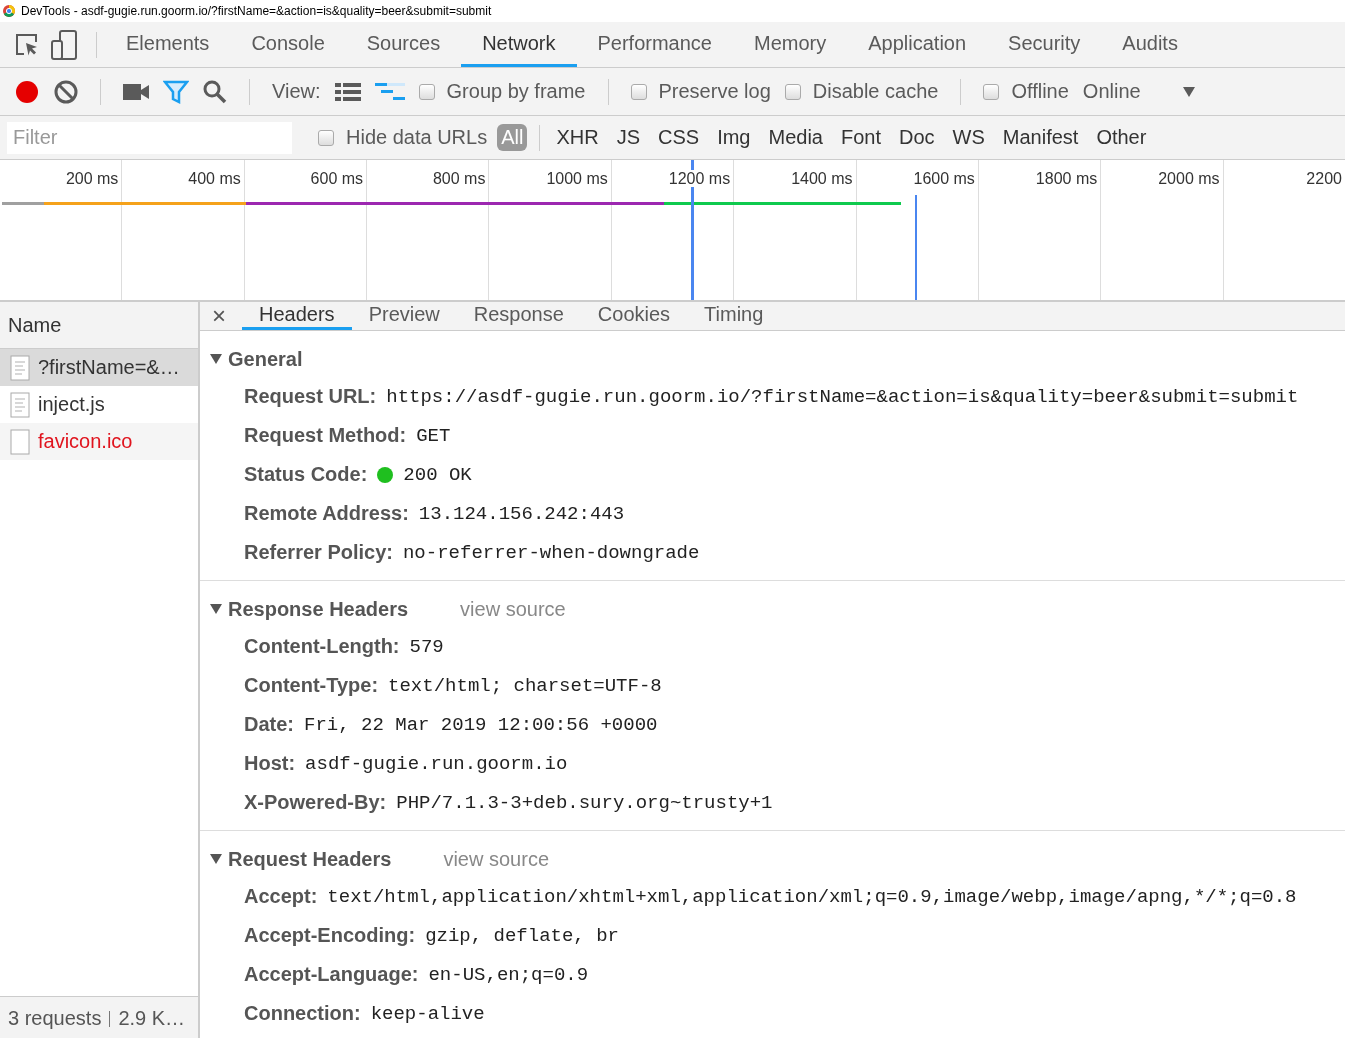 The width and height of the screenshot is (1345, 1038). Describe the element at coordinates (427, 1013) in the screenshot. I see `header-value: keep-alive` at that location.